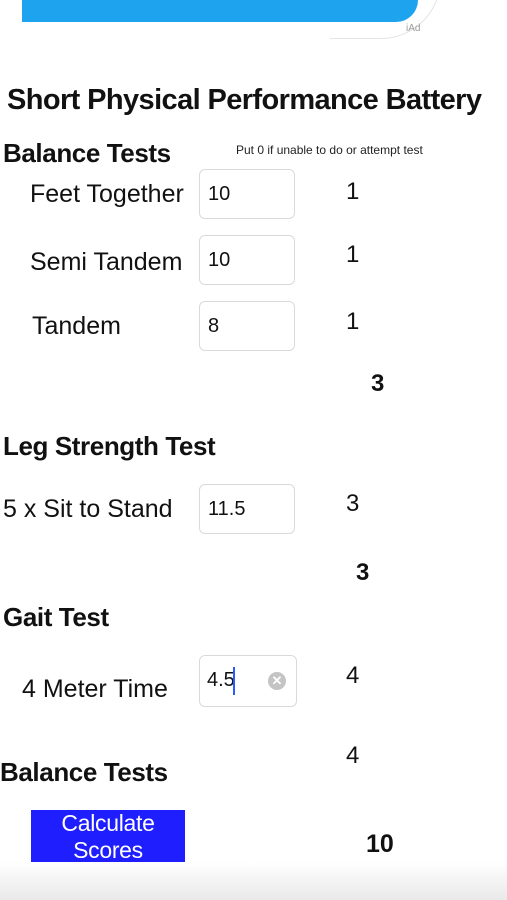  I want to click on semi-tandem-score: 1, so click(353, 254).